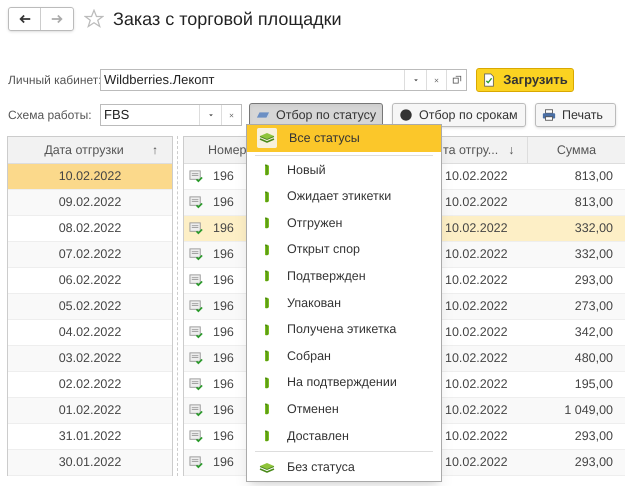 The height and width of the screenshot is (486, 625). What do you see at coordinates (171, 115) in the screenshot?
I see `scheme-field: FBS` at bounding box center [171, 115].